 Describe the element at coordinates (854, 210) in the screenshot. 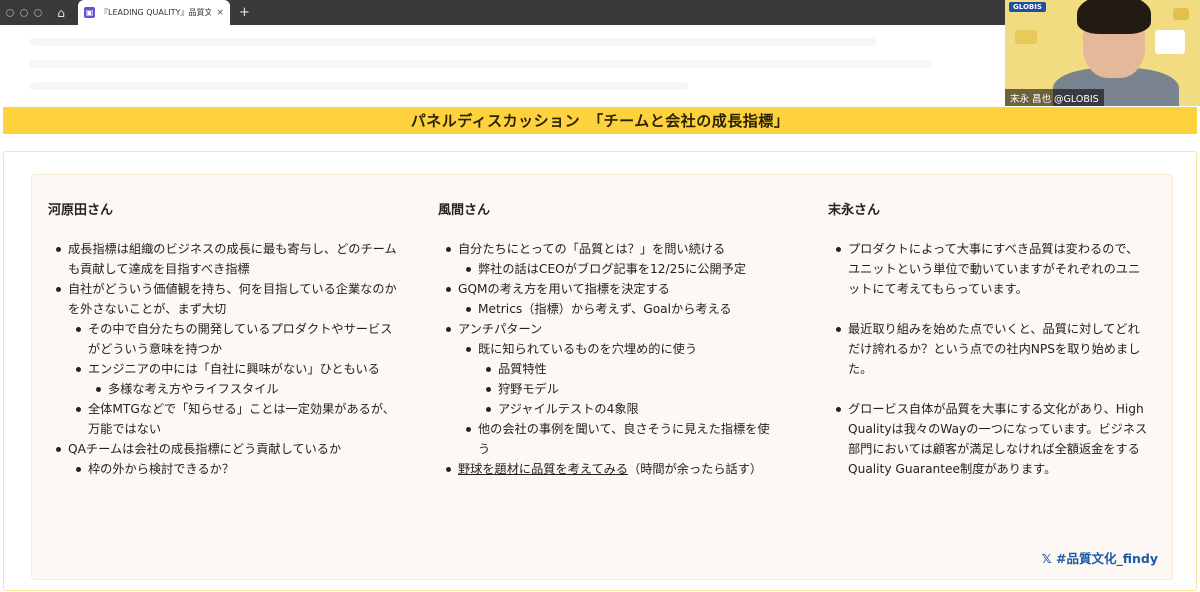

I see `column-heading: 末永さん` at that location.